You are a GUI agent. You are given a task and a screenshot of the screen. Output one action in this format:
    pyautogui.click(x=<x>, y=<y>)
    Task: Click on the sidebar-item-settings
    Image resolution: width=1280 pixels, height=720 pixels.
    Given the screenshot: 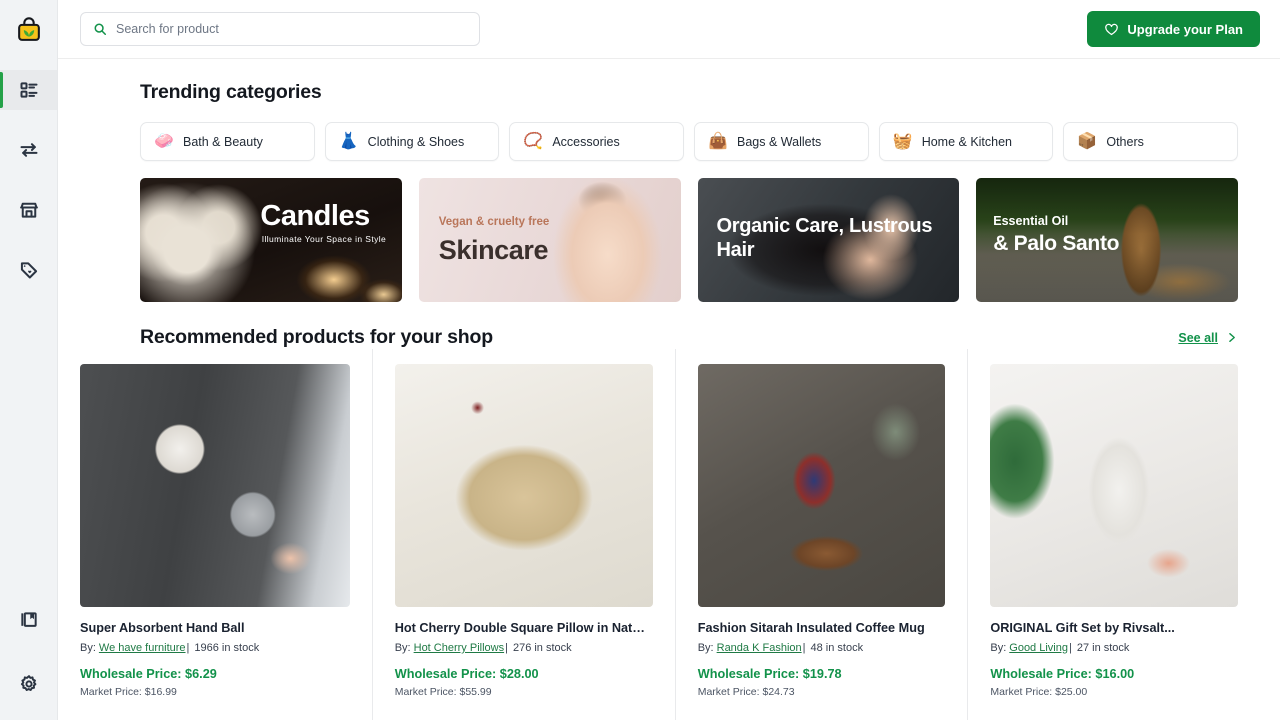 What is the action you would take?
    pyautogui.click(x=28, y=684)
    